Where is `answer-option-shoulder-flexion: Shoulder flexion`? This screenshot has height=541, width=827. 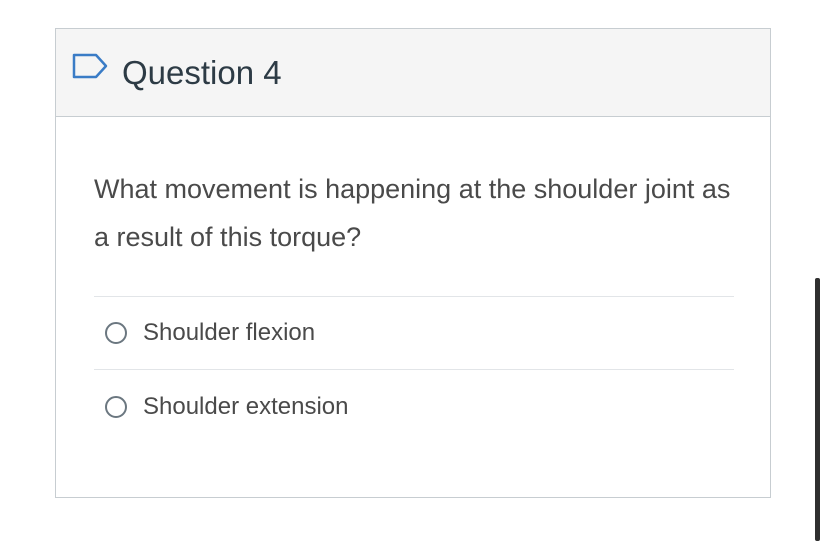
answer-option-shoulder-flexion: Shoulder flexion is located at coordinates (414, 333).